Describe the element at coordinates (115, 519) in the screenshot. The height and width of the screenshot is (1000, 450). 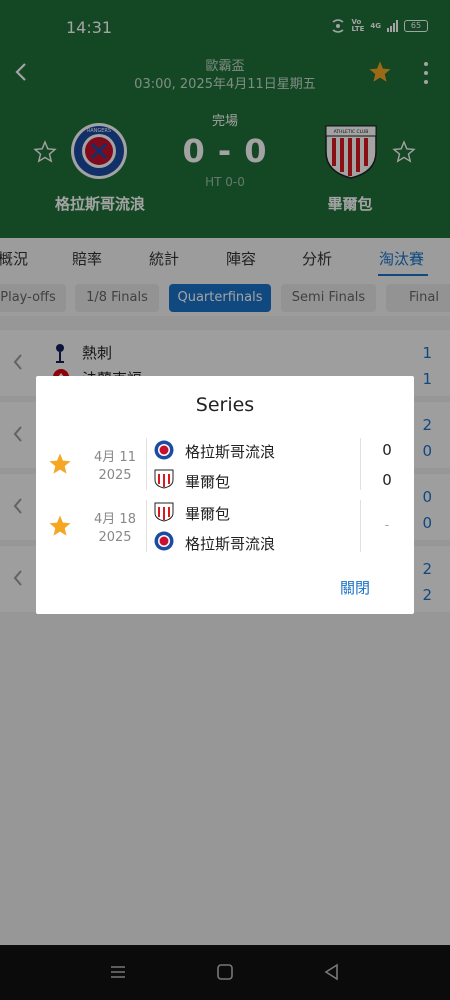
I see `match-date: 4月 18` at that location.